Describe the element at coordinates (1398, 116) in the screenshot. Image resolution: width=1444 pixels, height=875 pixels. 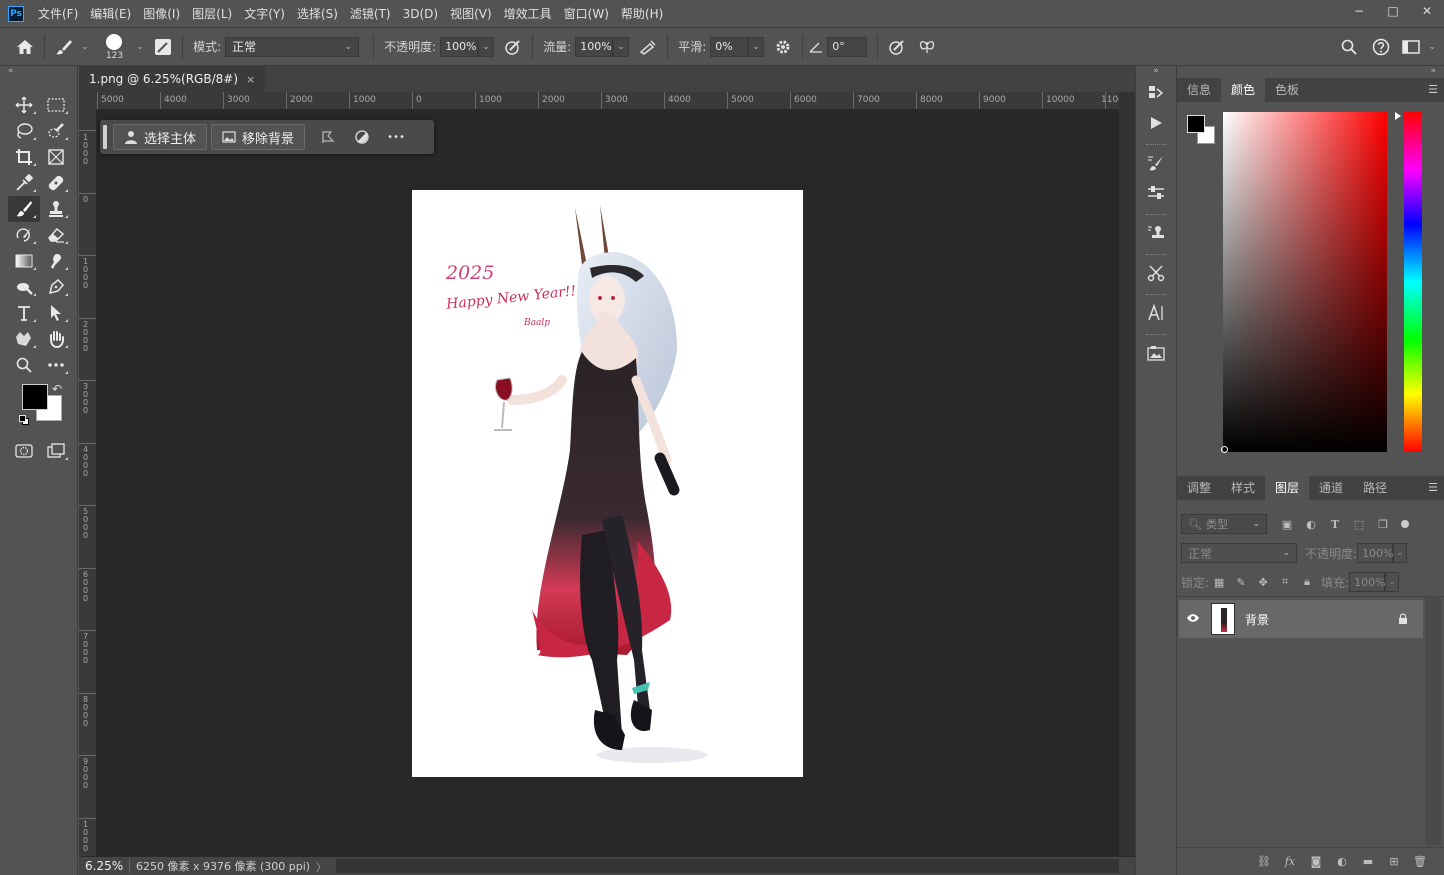
I see `hue-slider-handle` at that location.